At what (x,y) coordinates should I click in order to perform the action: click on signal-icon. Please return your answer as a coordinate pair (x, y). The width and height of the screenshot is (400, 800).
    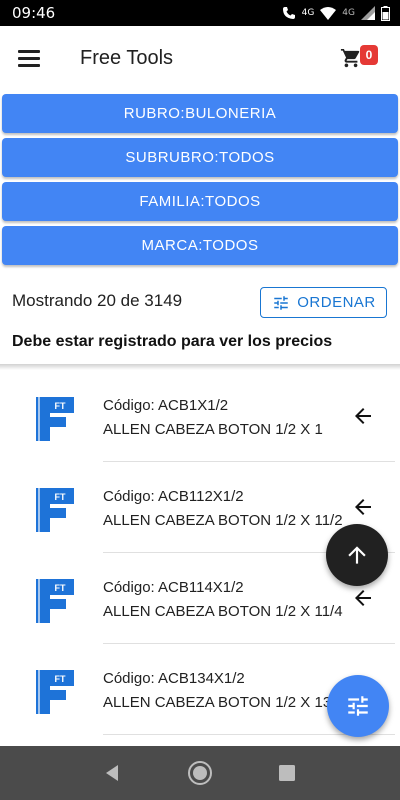
    Looking at the image, I should click on (368, 13).